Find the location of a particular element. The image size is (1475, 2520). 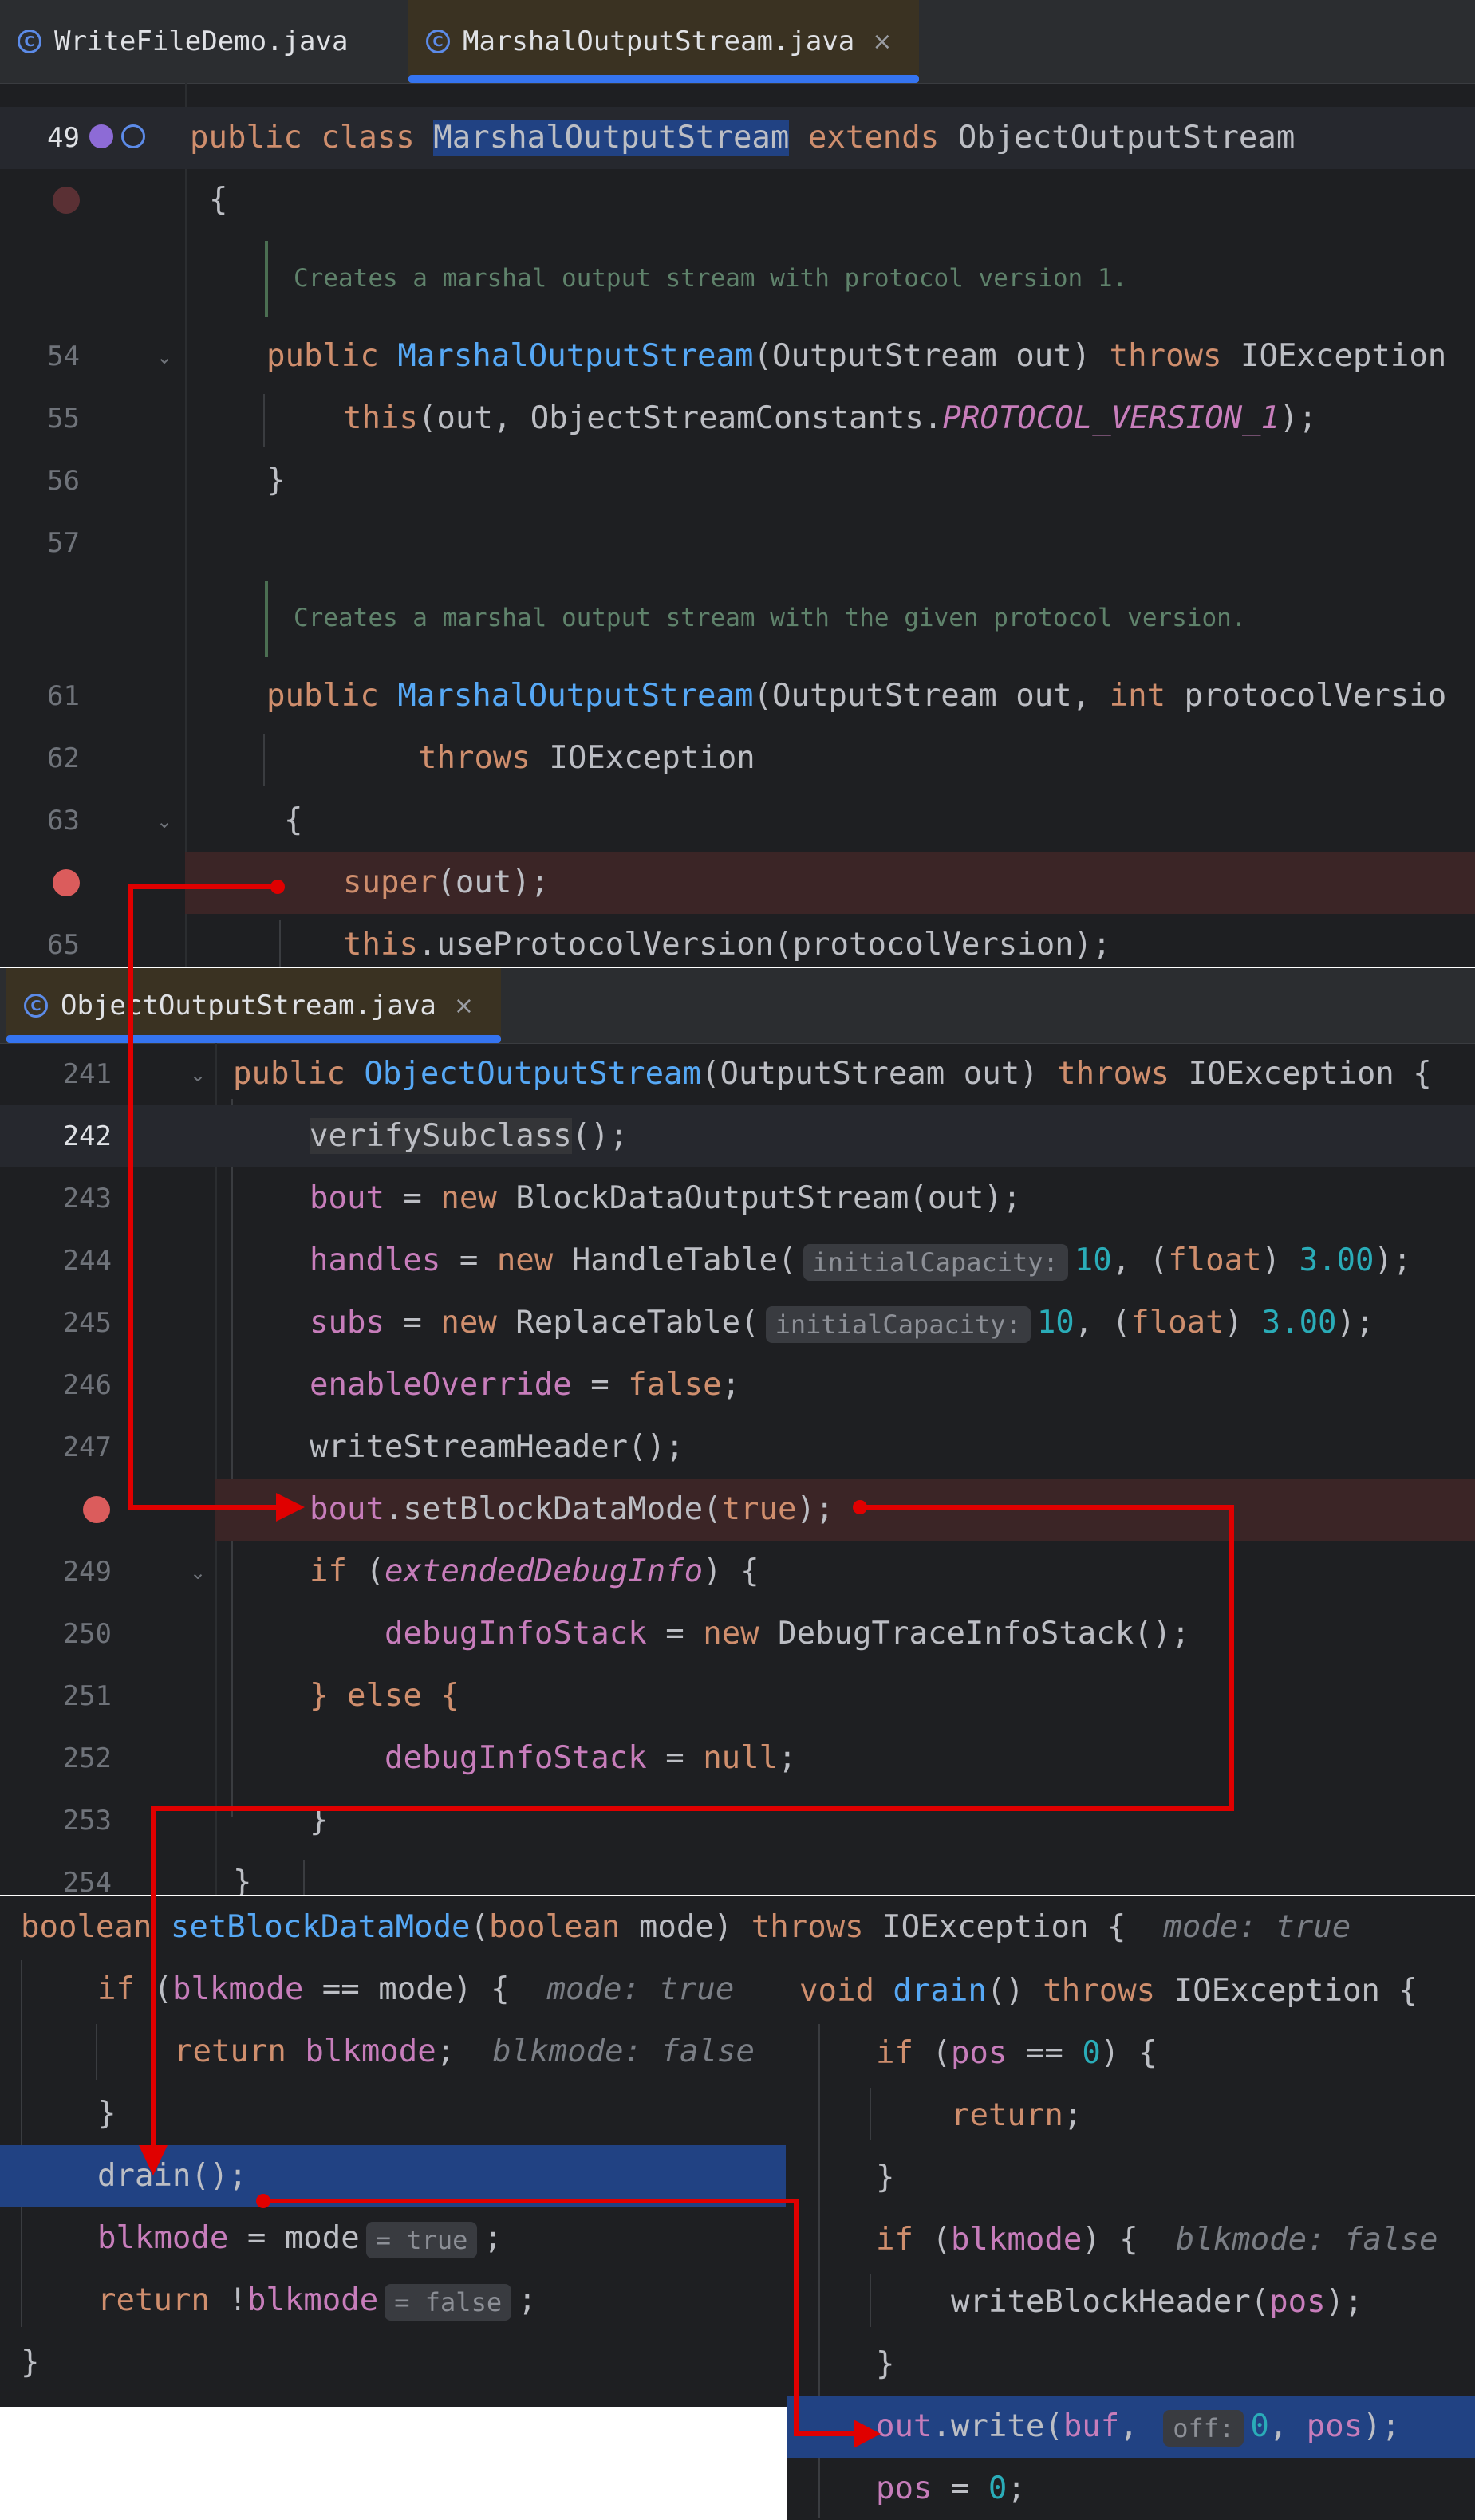

arrow-drain-to-write is located at coordinates (559, 2317).